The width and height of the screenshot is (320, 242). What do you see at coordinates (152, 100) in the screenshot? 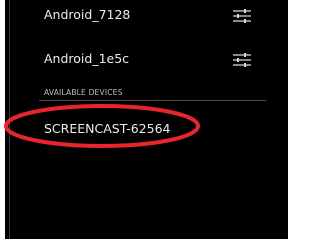
I see `section-divider` at bounding box center [152, 100].